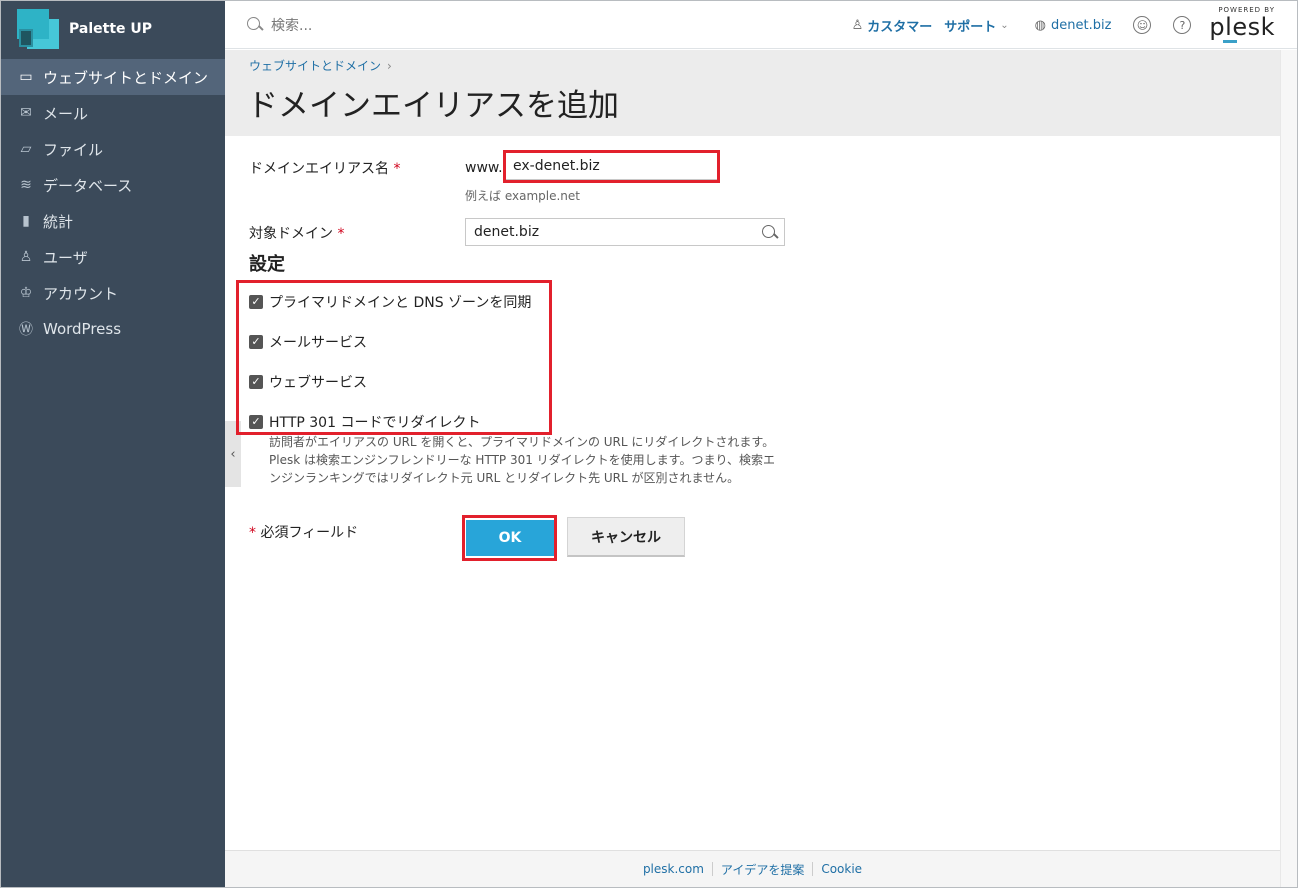 This screenshot has width=1298, height=888. I want to click on footer-link-cookie: Cookie, so click(841, 869).